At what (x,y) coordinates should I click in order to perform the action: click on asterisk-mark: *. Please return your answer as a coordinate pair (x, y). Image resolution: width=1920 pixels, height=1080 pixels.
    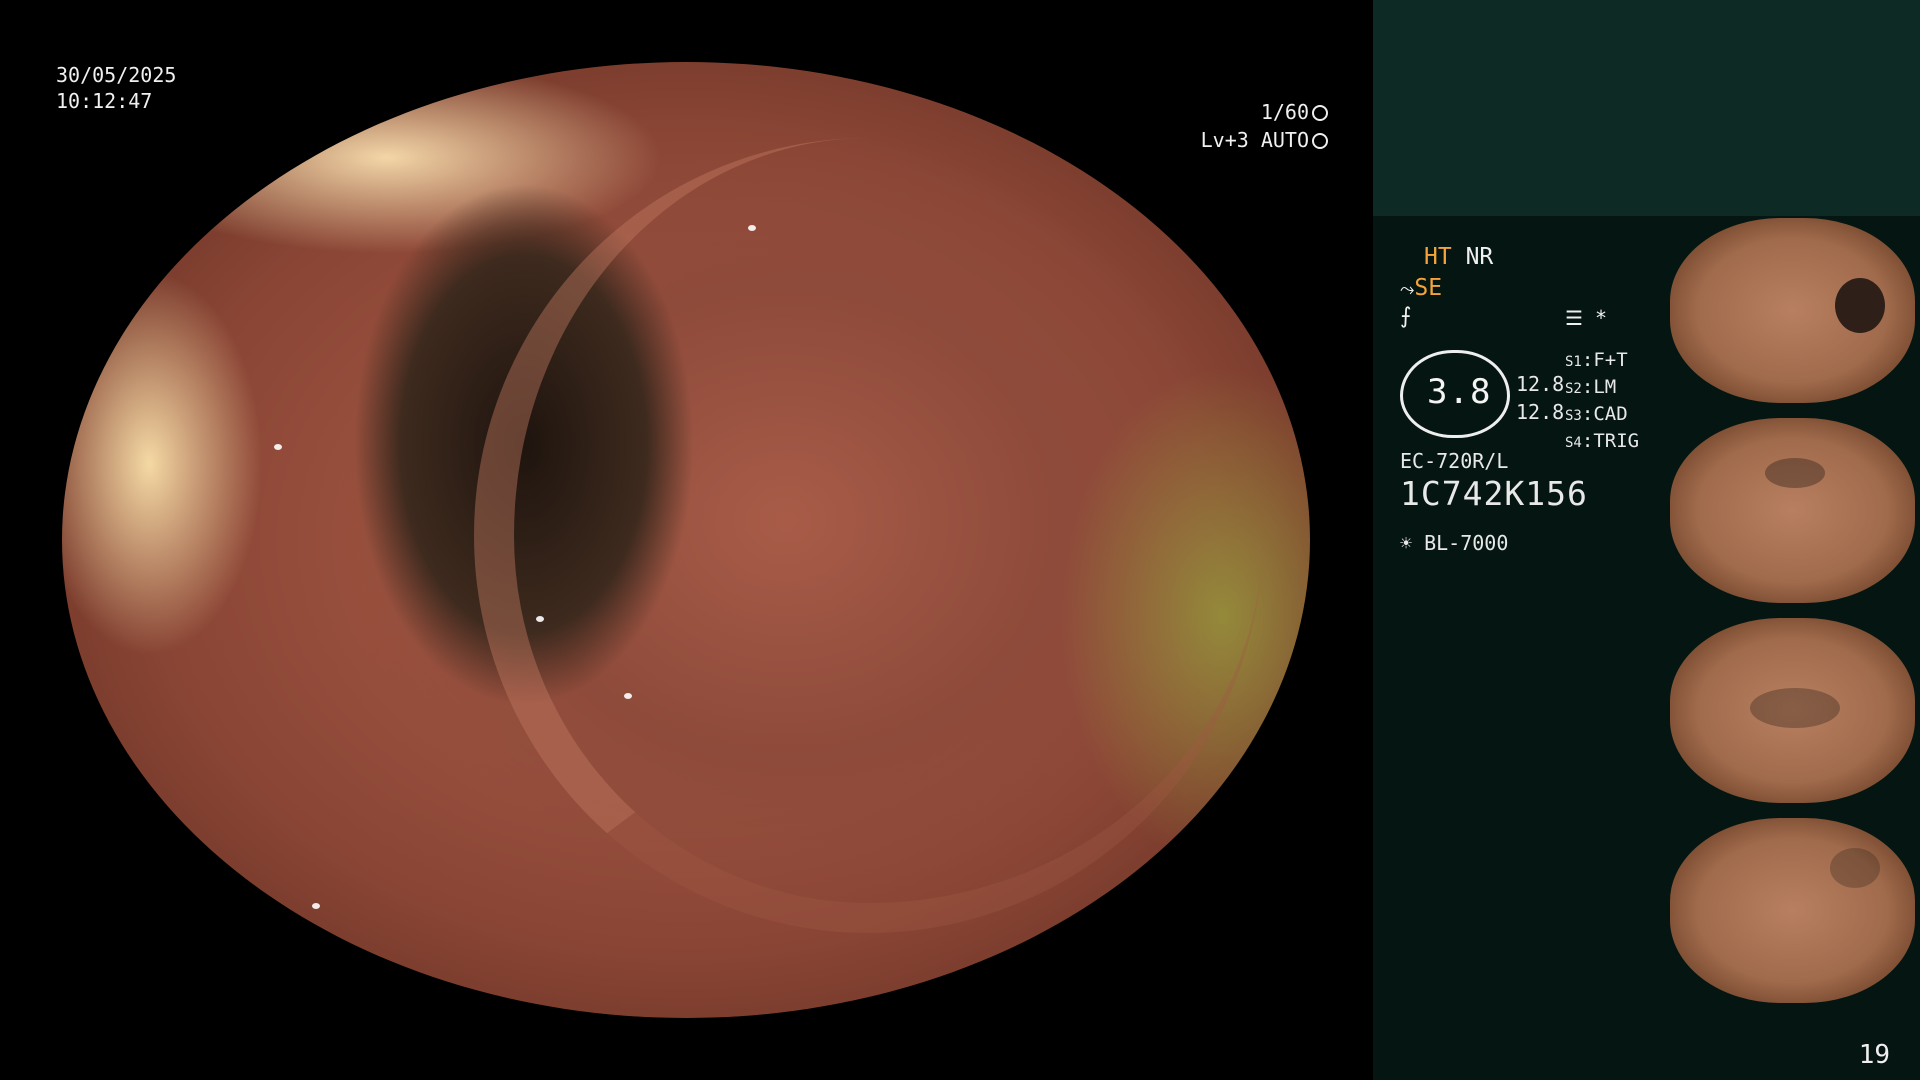
    Looking at the image, I should click on (1601, 318).